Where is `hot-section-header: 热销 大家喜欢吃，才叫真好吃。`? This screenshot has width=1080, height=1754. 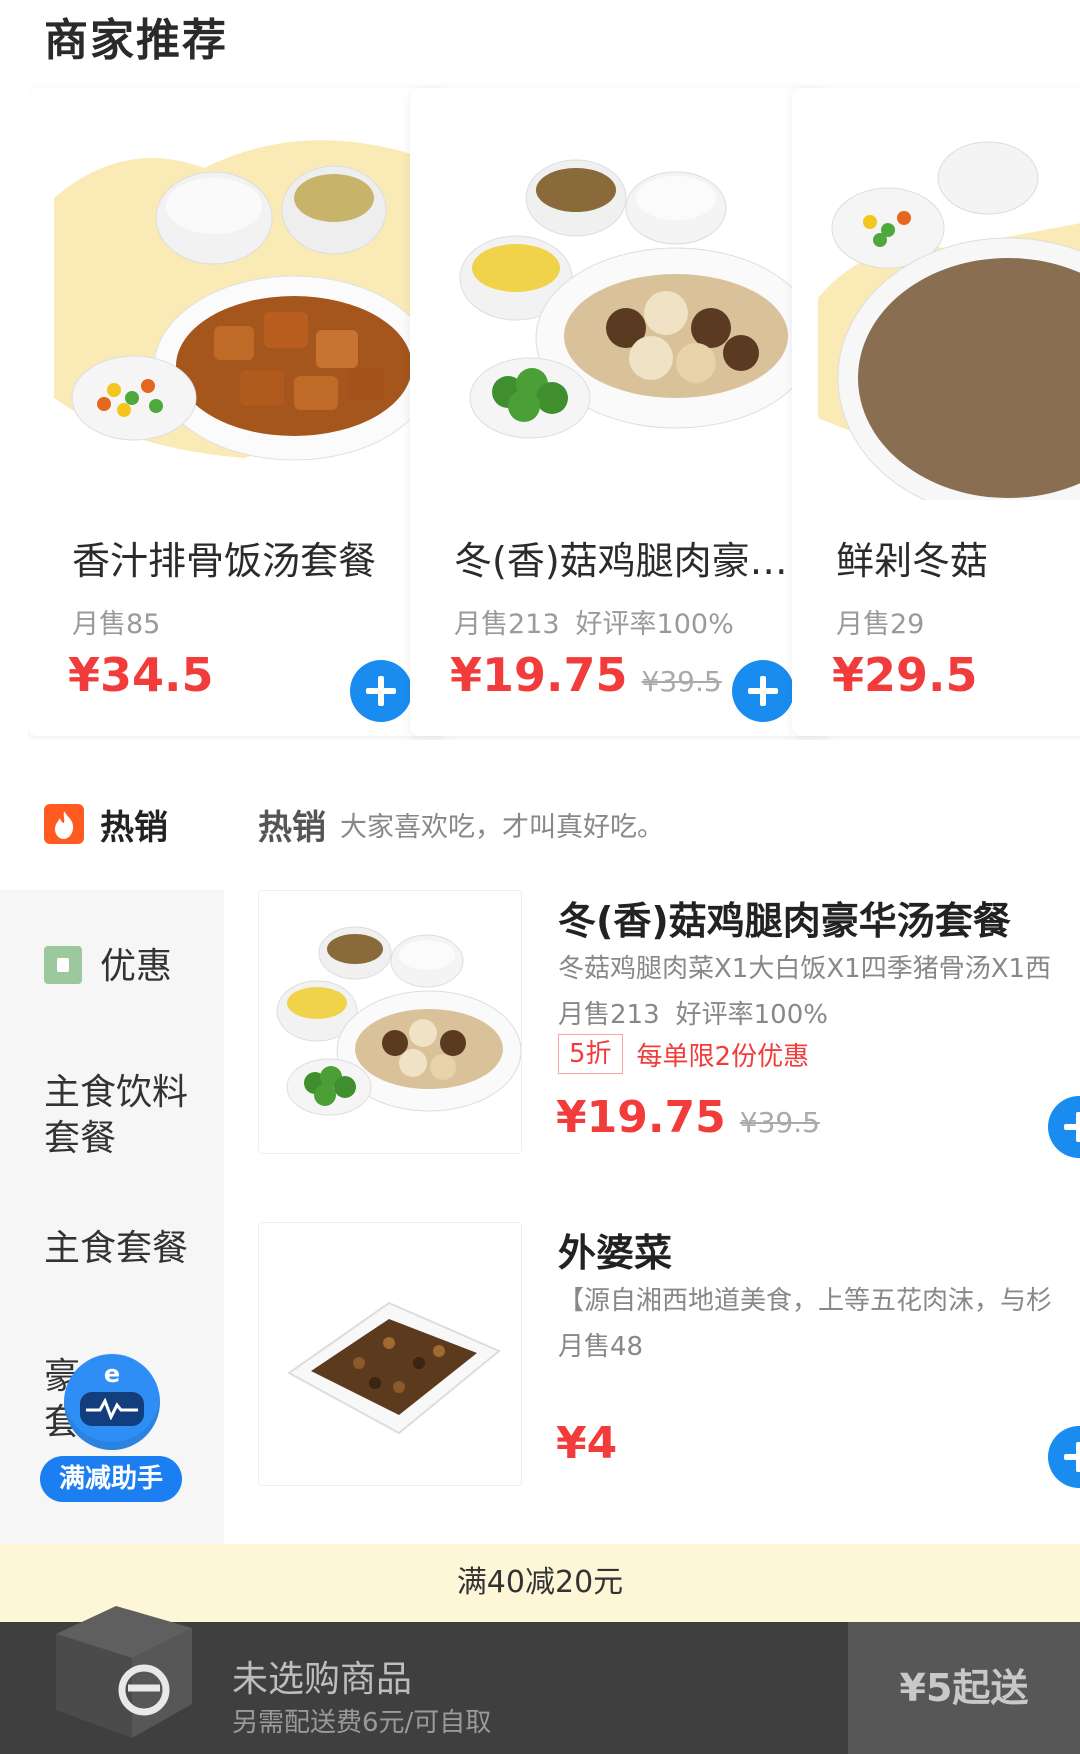
hot-section-header: 热销 大家喜欢吃，才叫真好吃。 is located at coordinates (461, 824).